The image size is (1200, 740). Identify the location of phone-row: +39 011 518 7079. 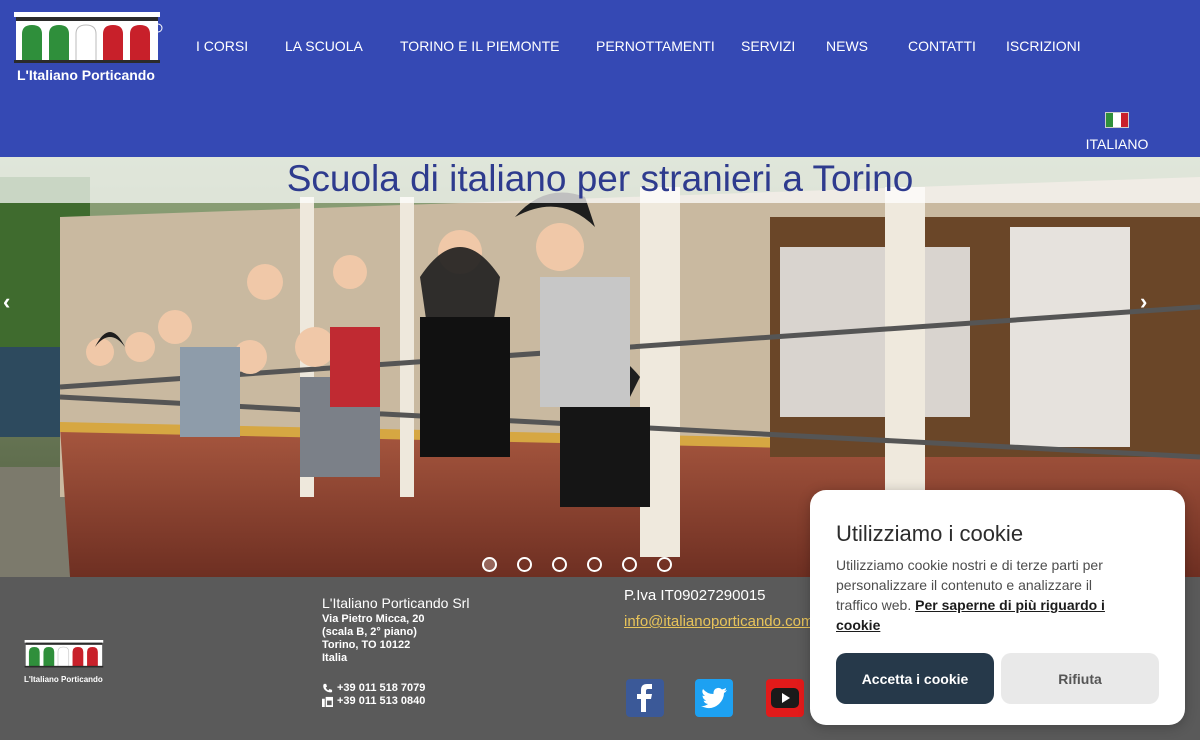
(395, 688).